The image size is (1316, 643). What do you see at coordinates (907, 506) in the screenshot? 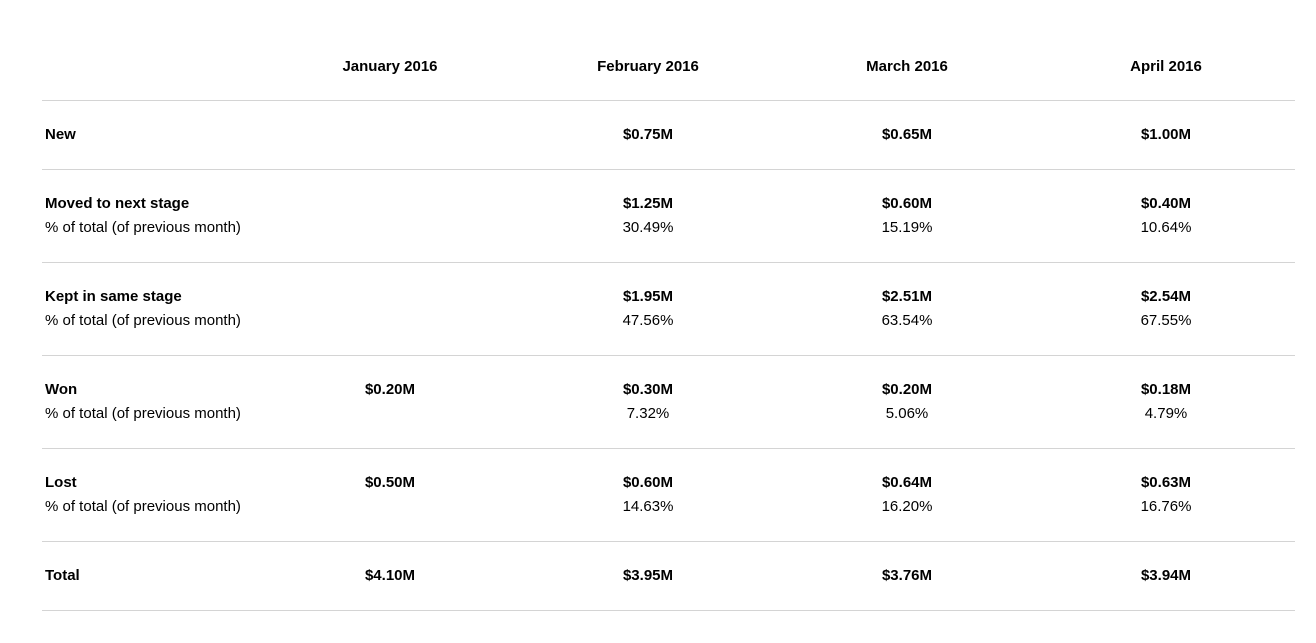
I see `value-percent: 16.20%` at bounding box center [907, 506].